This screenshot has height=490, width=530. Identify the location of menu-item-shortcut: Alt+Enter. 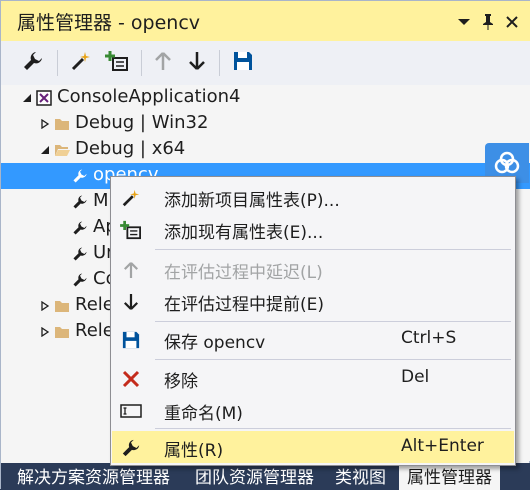
(442, 446).